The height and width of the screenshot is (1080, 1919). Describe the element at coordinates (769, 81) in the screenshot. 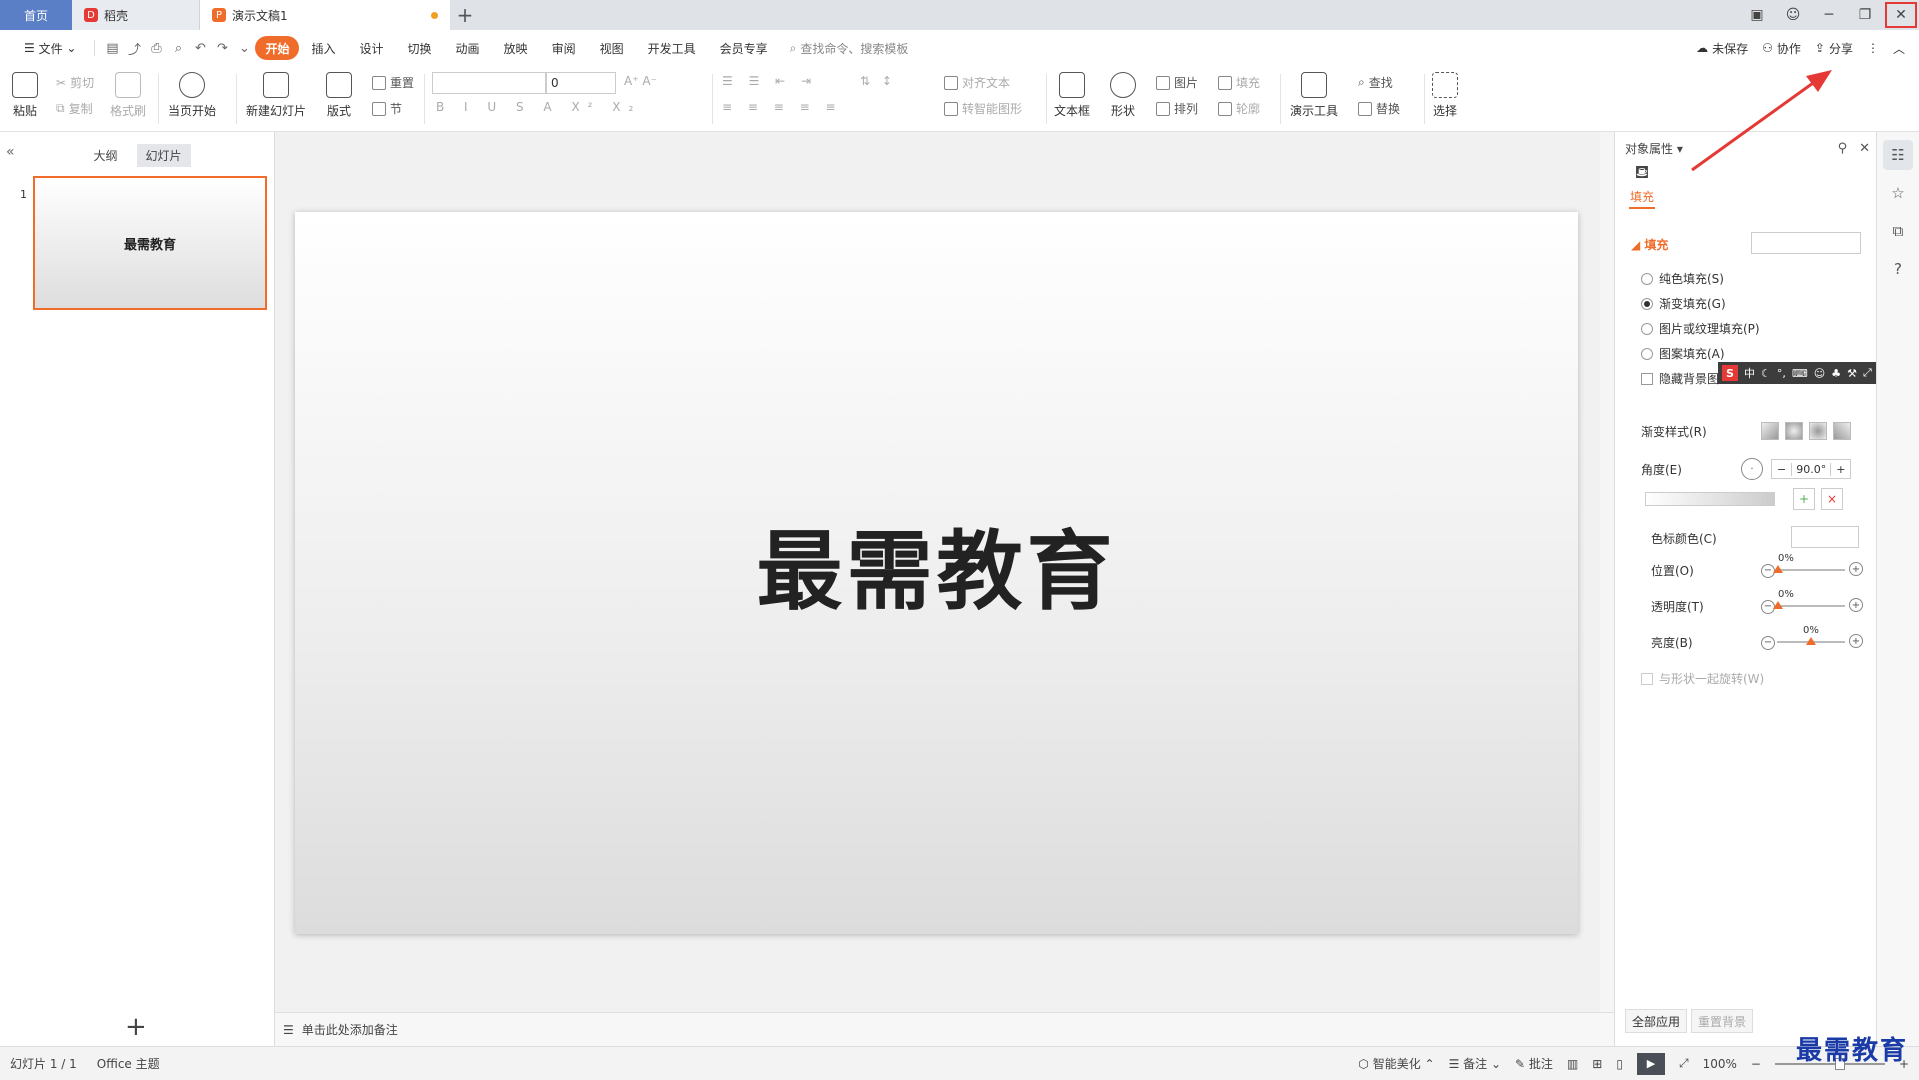

I see `list-icons: ☰ ☰ ⇤ ⇥` at that location.